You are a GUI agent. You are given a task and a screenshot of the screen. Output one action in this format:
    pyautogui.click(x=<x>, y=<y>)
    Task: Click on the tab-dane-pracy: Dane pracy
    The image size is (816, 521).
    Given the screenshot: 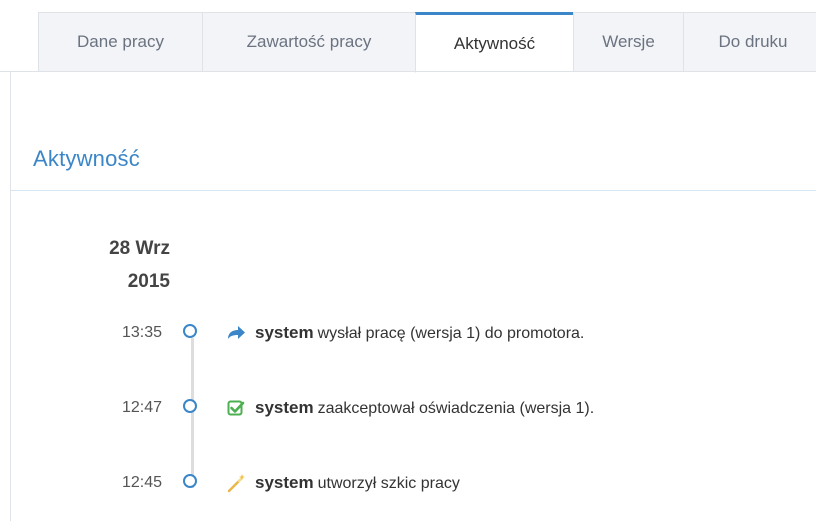 What is the action you would take?
    pyautogui.click(x=120, y=42)
    